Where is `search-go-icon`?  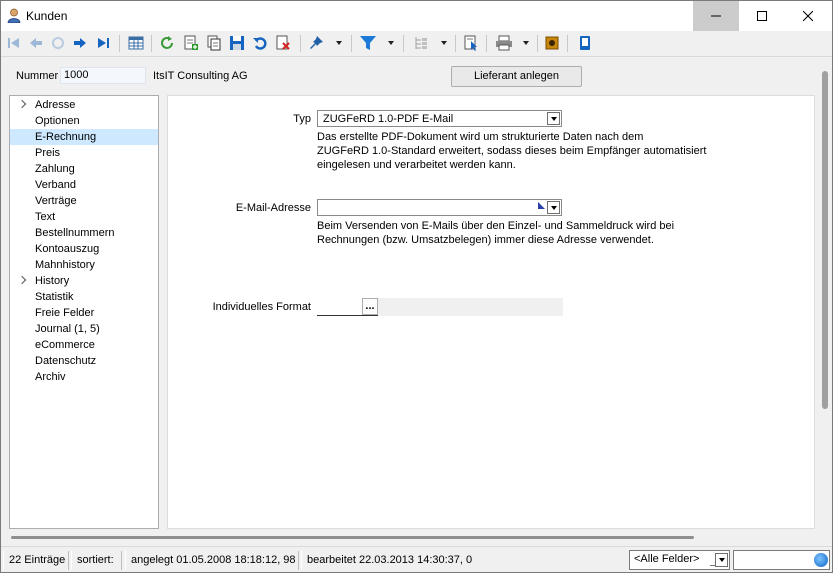
search-go-icon is located at coordinates (821, 560).